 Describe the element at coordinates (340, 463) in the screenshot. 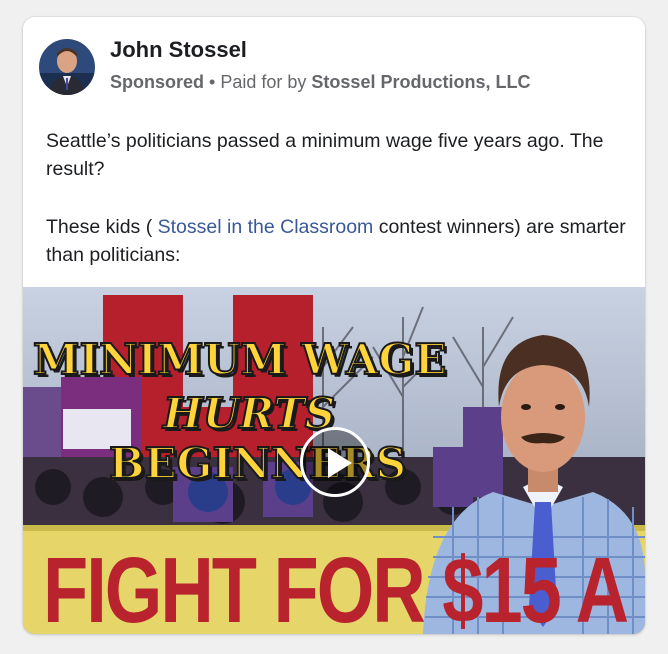

I see `play-icon` at that location.